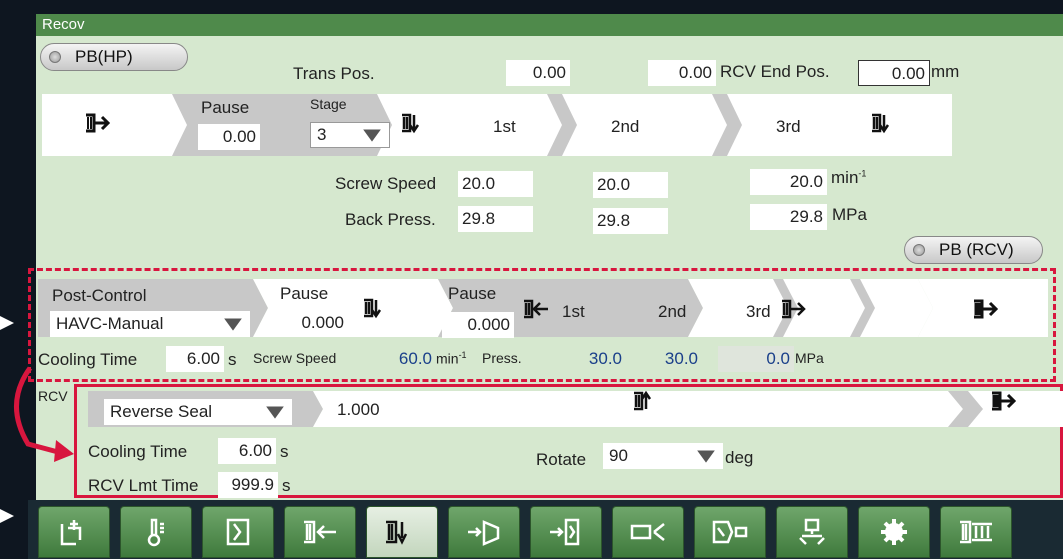 The height and width of the screenshot is (559, 1063). Describe the element at coordinates (295, 358) in the screenshot. I see `post-screw-speed-label: Screw Speed` at that location.